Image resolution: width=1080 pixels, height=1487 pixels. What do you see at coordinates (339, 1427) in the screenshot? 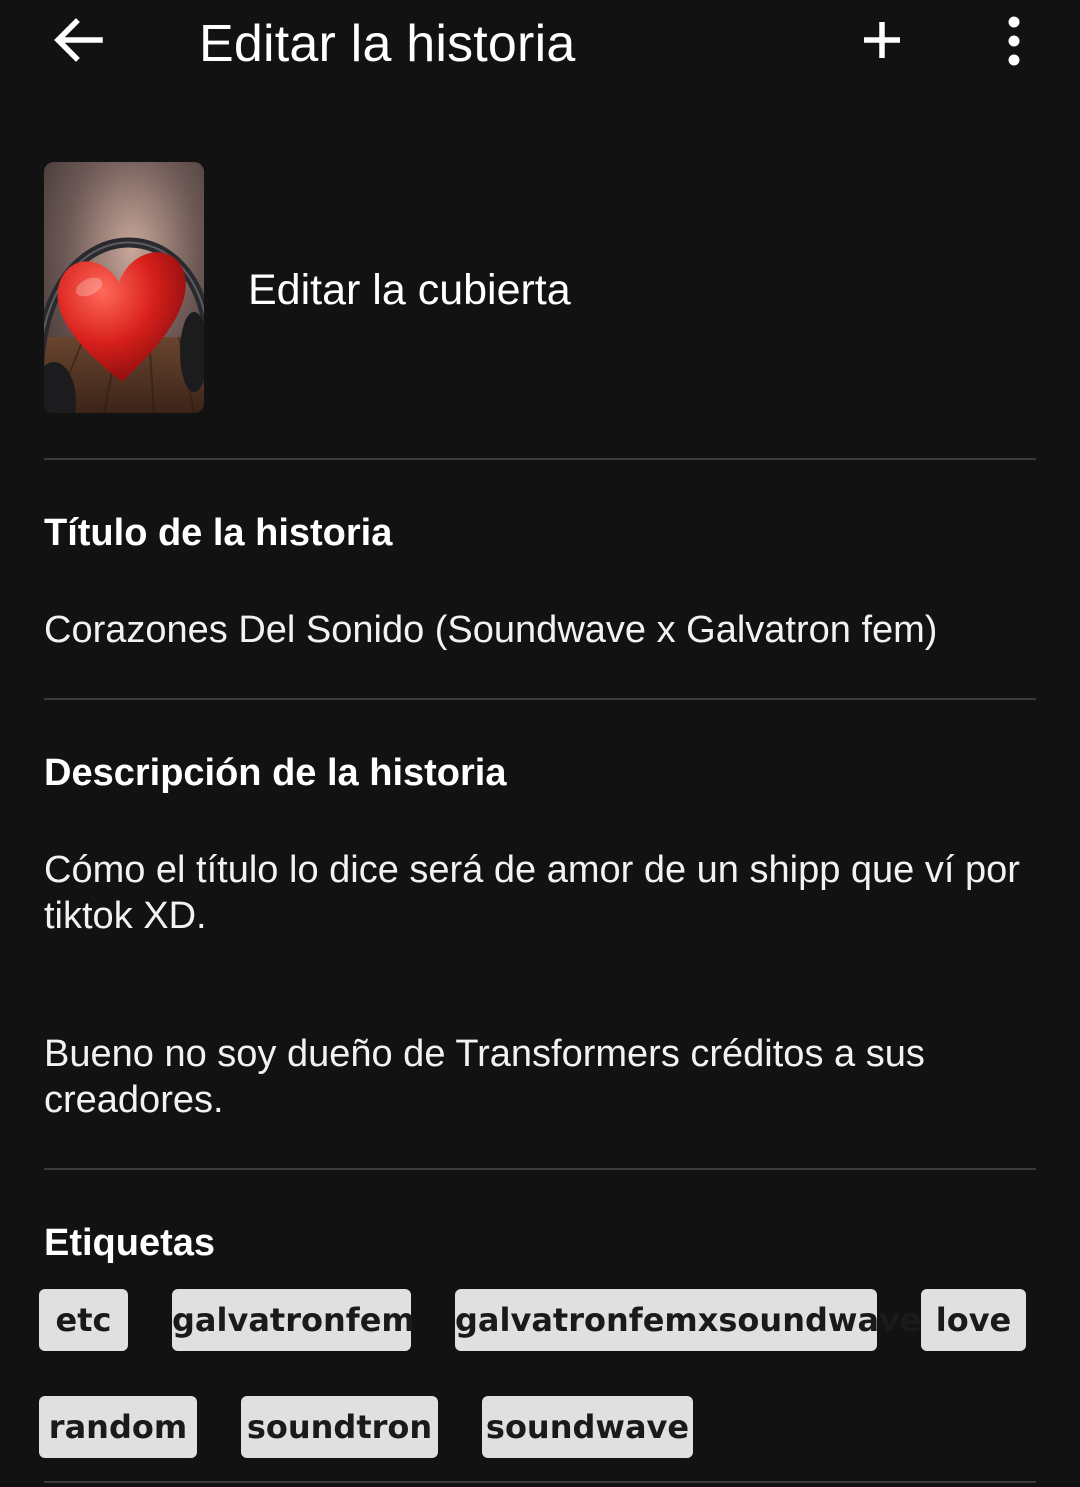
I see `tag-chip: soundtron` at bounding box center [339, 1427].